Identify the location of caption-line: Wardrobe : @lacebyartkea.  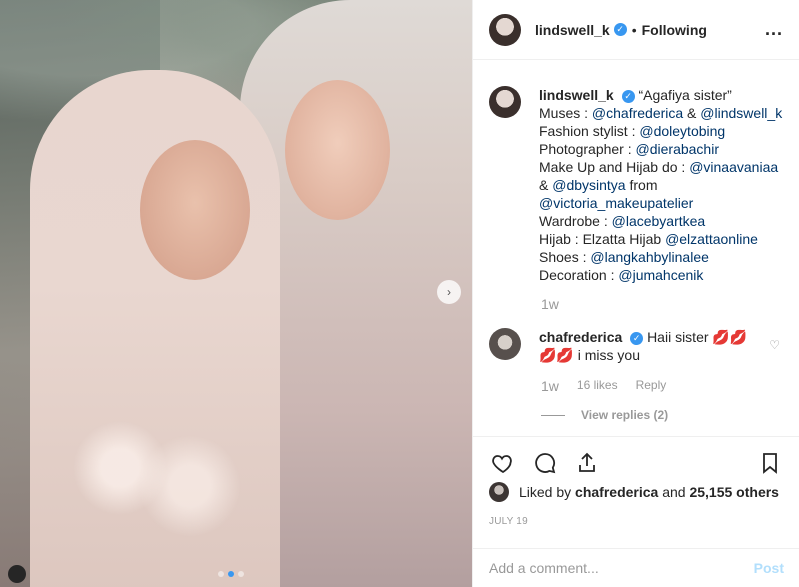
(622, 221).